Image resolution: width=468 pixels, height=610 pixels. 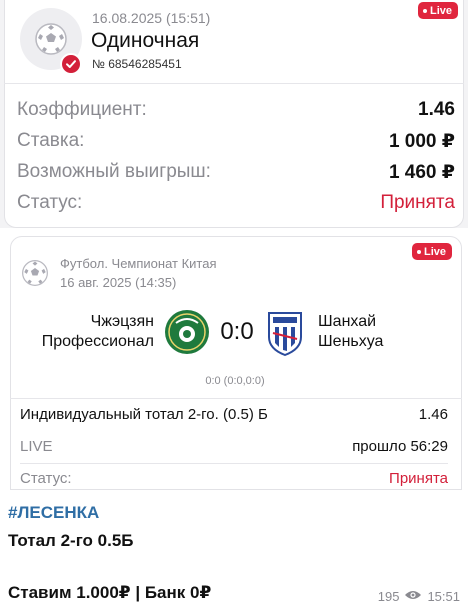 What do you see at coordinates (71, 540) in the screenshot?
I see `message-line-1: Тотал 2-го 0.5Б` at bounding box center [71, 540].